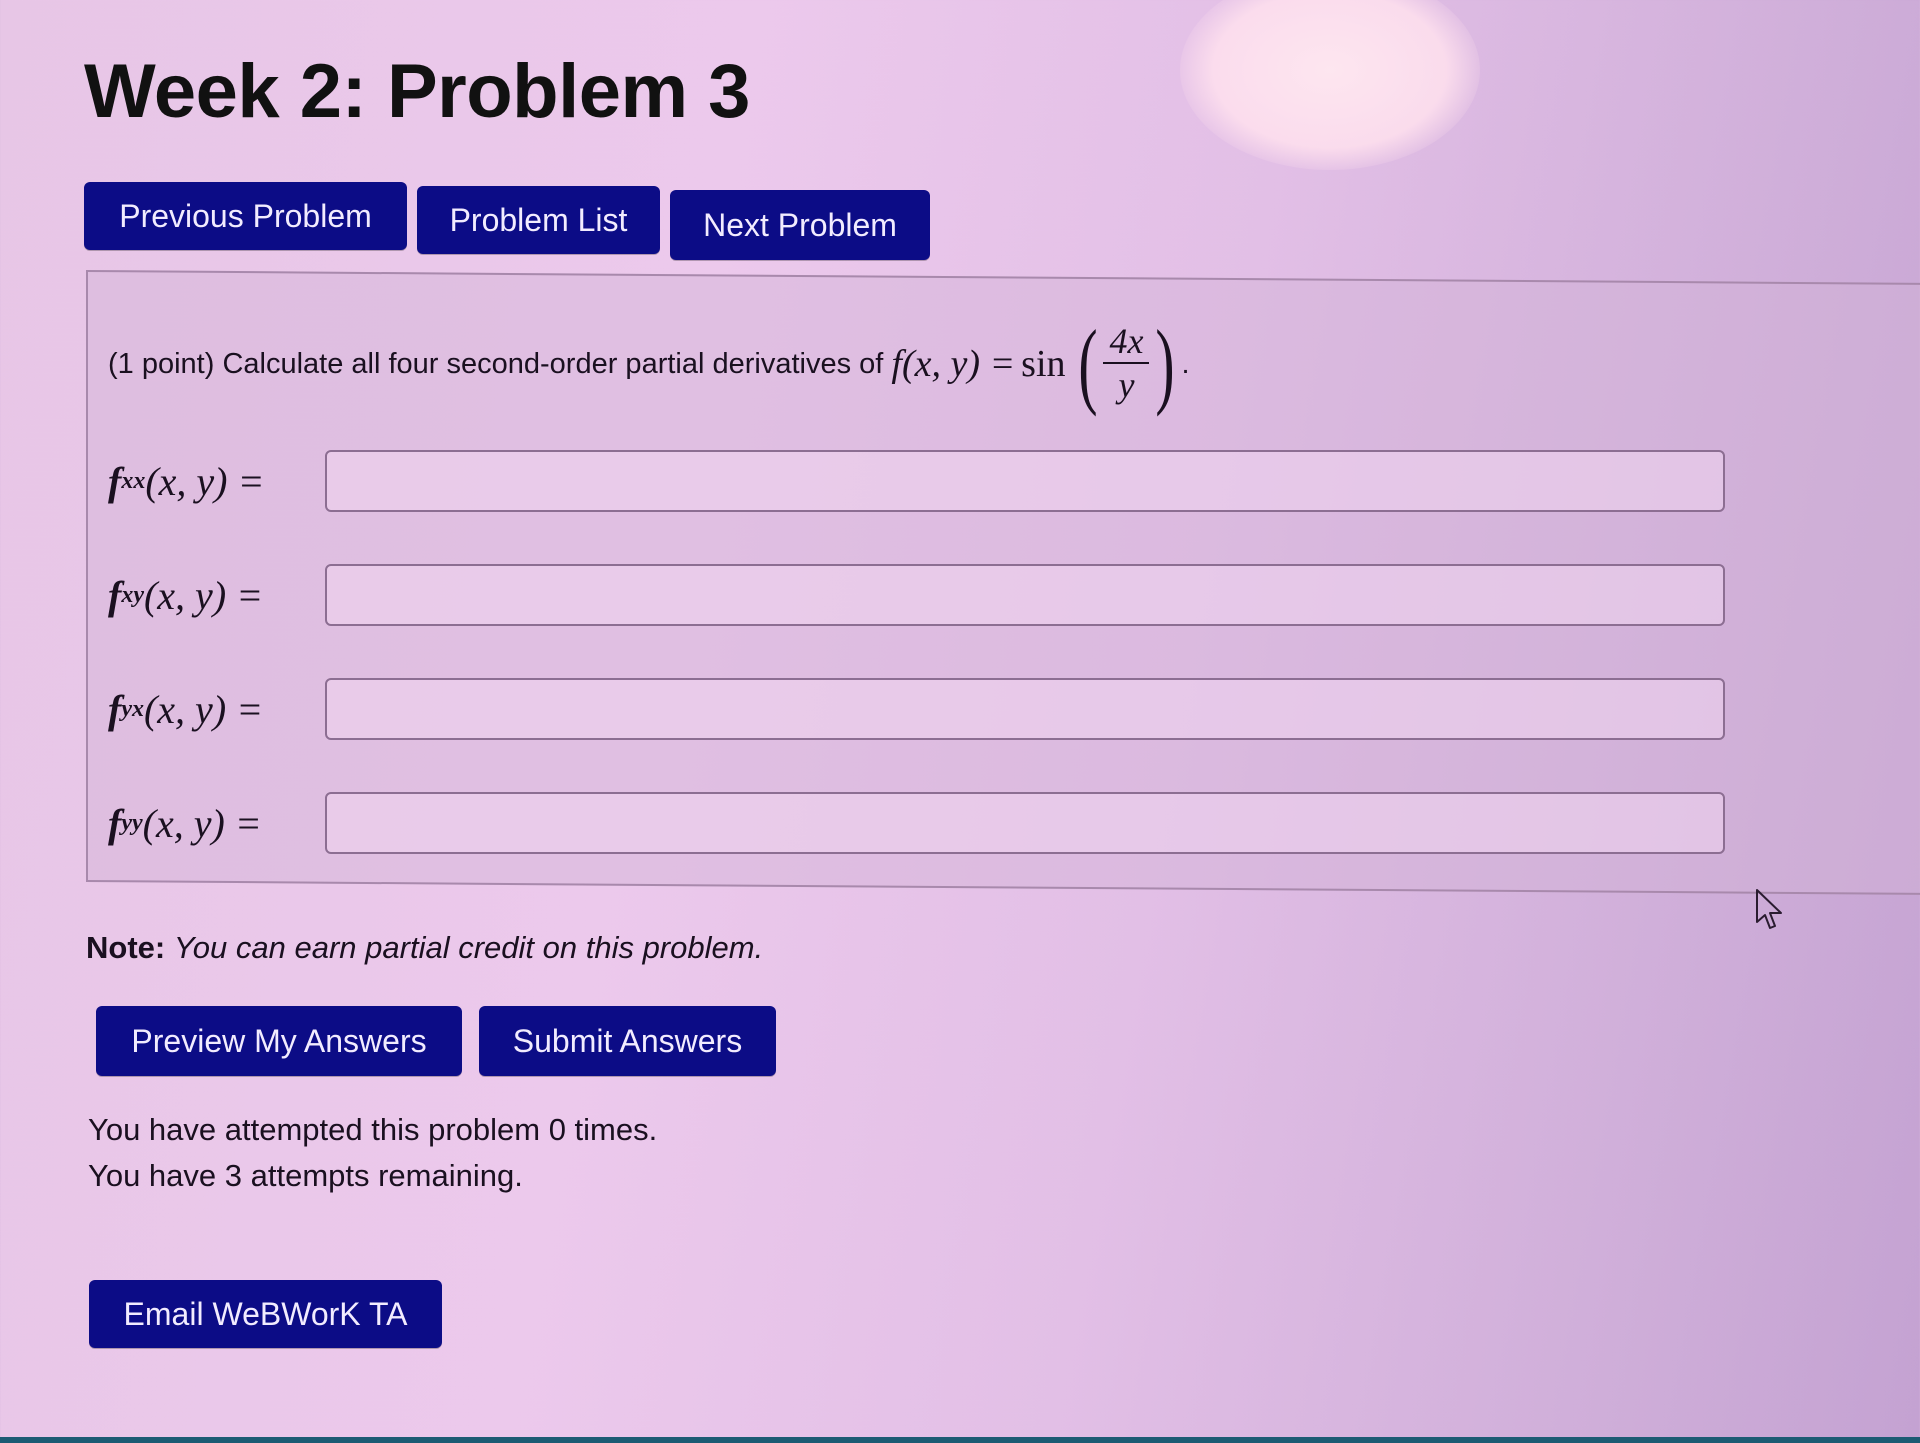 Image resolution: width=1920 pixels, height=1443 pixels. What do you see at coordinates (305, 1175) in the screenshot?
I see `attempts-remaining-text: You have 3 attempts remaining.` at bounding box center [305, 1175].